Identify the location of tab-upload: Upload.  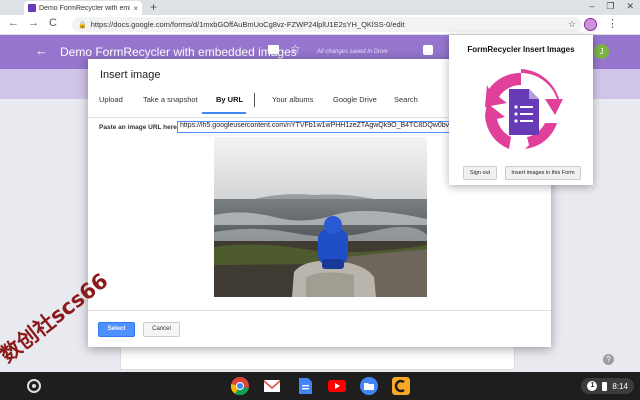
(111, 99).